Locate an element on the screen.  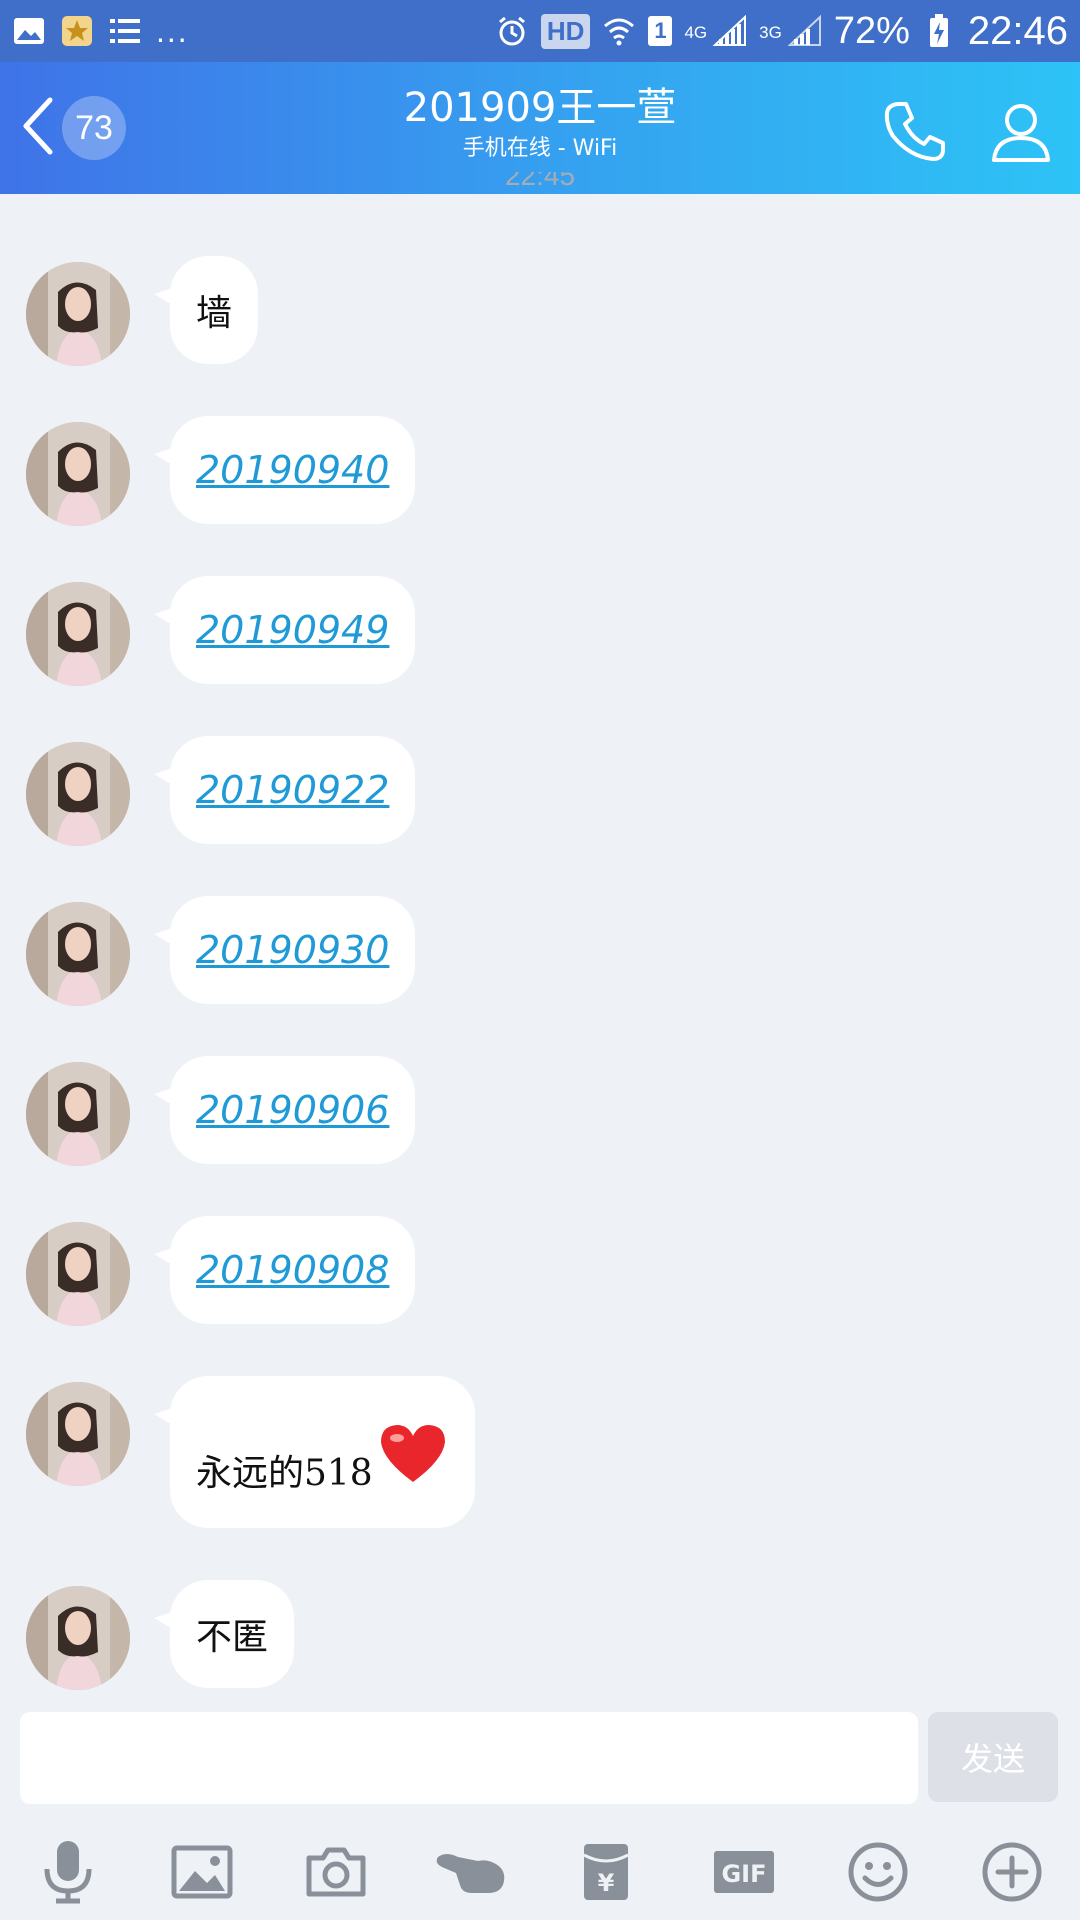
poke-hand-icon is located at coordinates (472, 1874).